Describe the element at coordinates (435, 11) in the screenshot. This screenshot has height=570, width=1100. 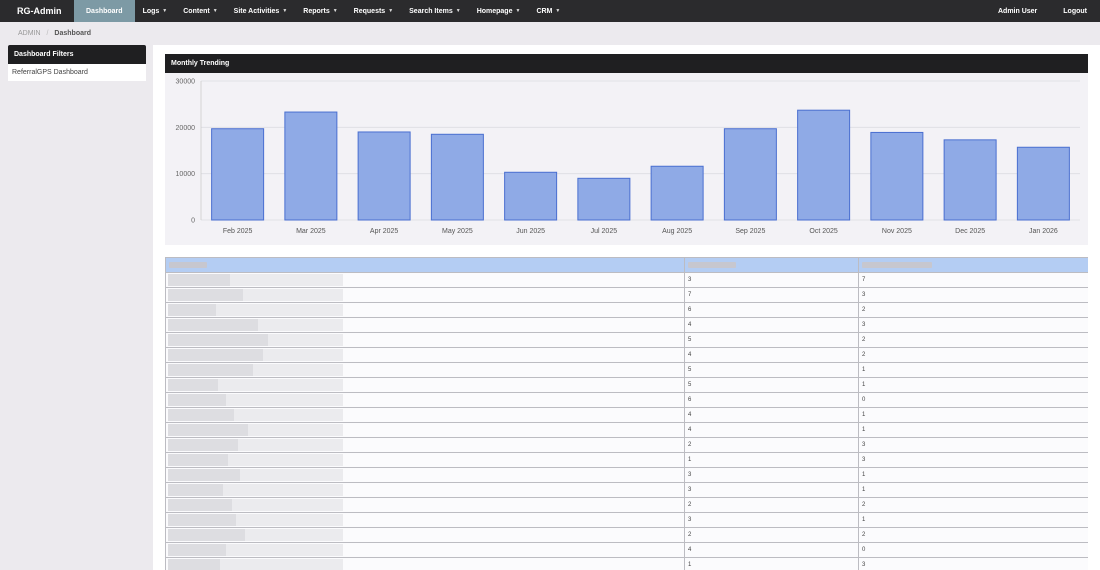
I see `nav-item-search-items: Search Items ▼` at that location.